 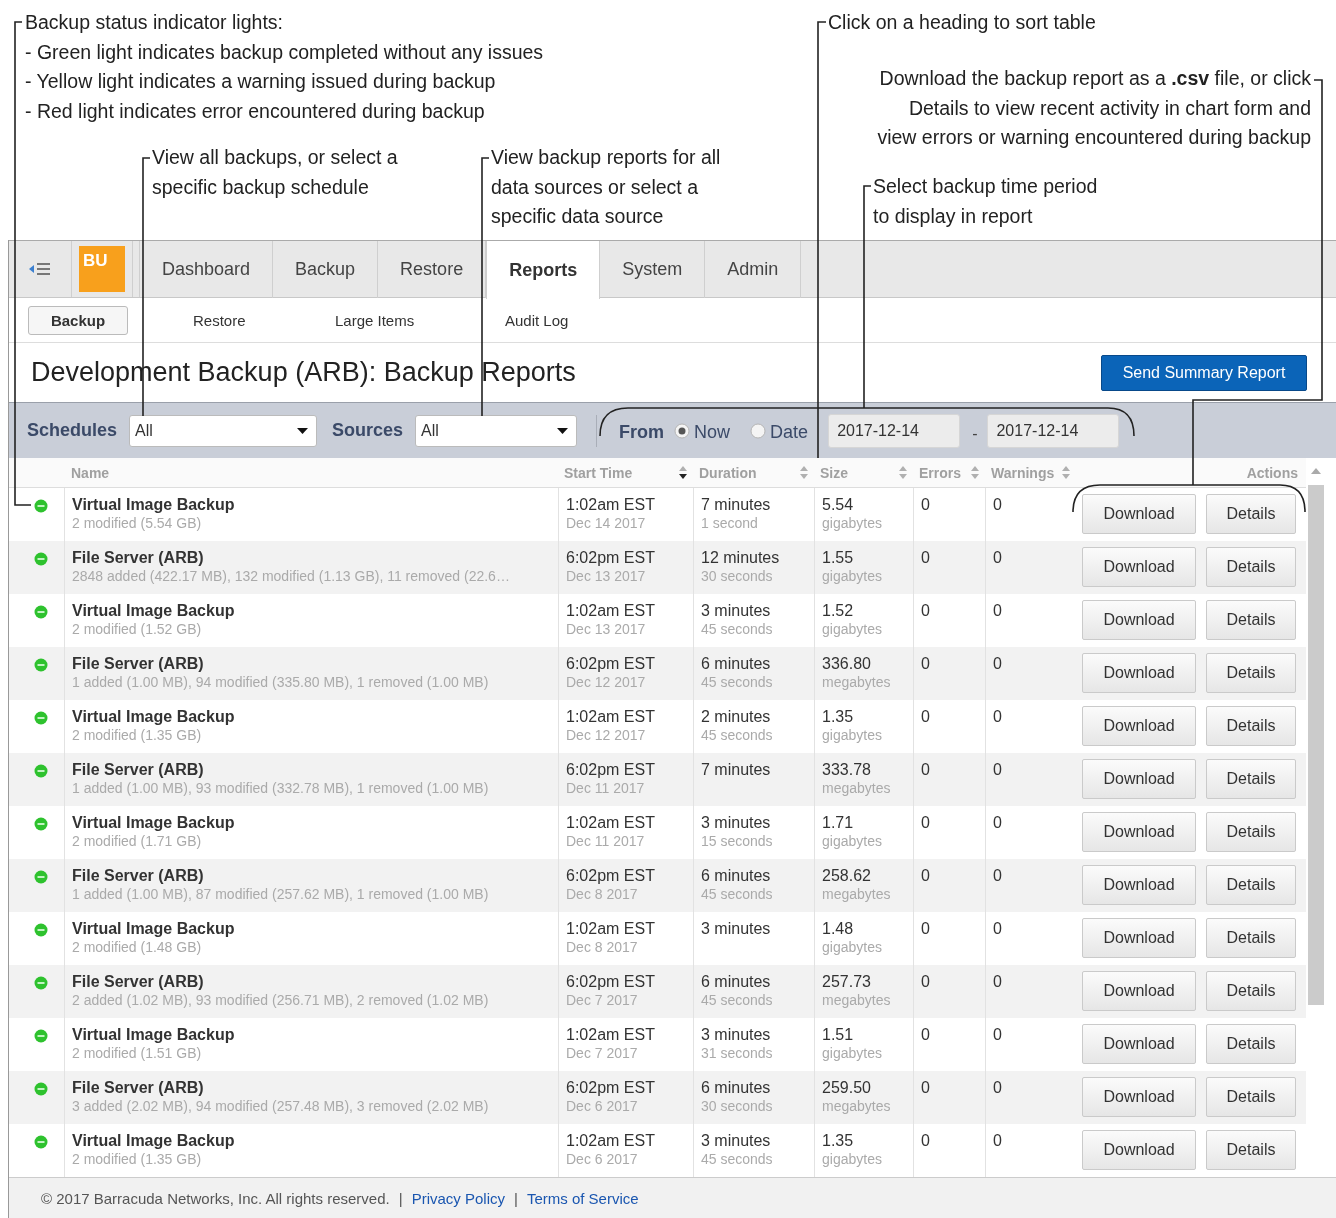 What do you see at coordinates (458, 1198) in the screenshot?
I see `footer-link: Privacy Policy` at bounding box center [458, 1198].